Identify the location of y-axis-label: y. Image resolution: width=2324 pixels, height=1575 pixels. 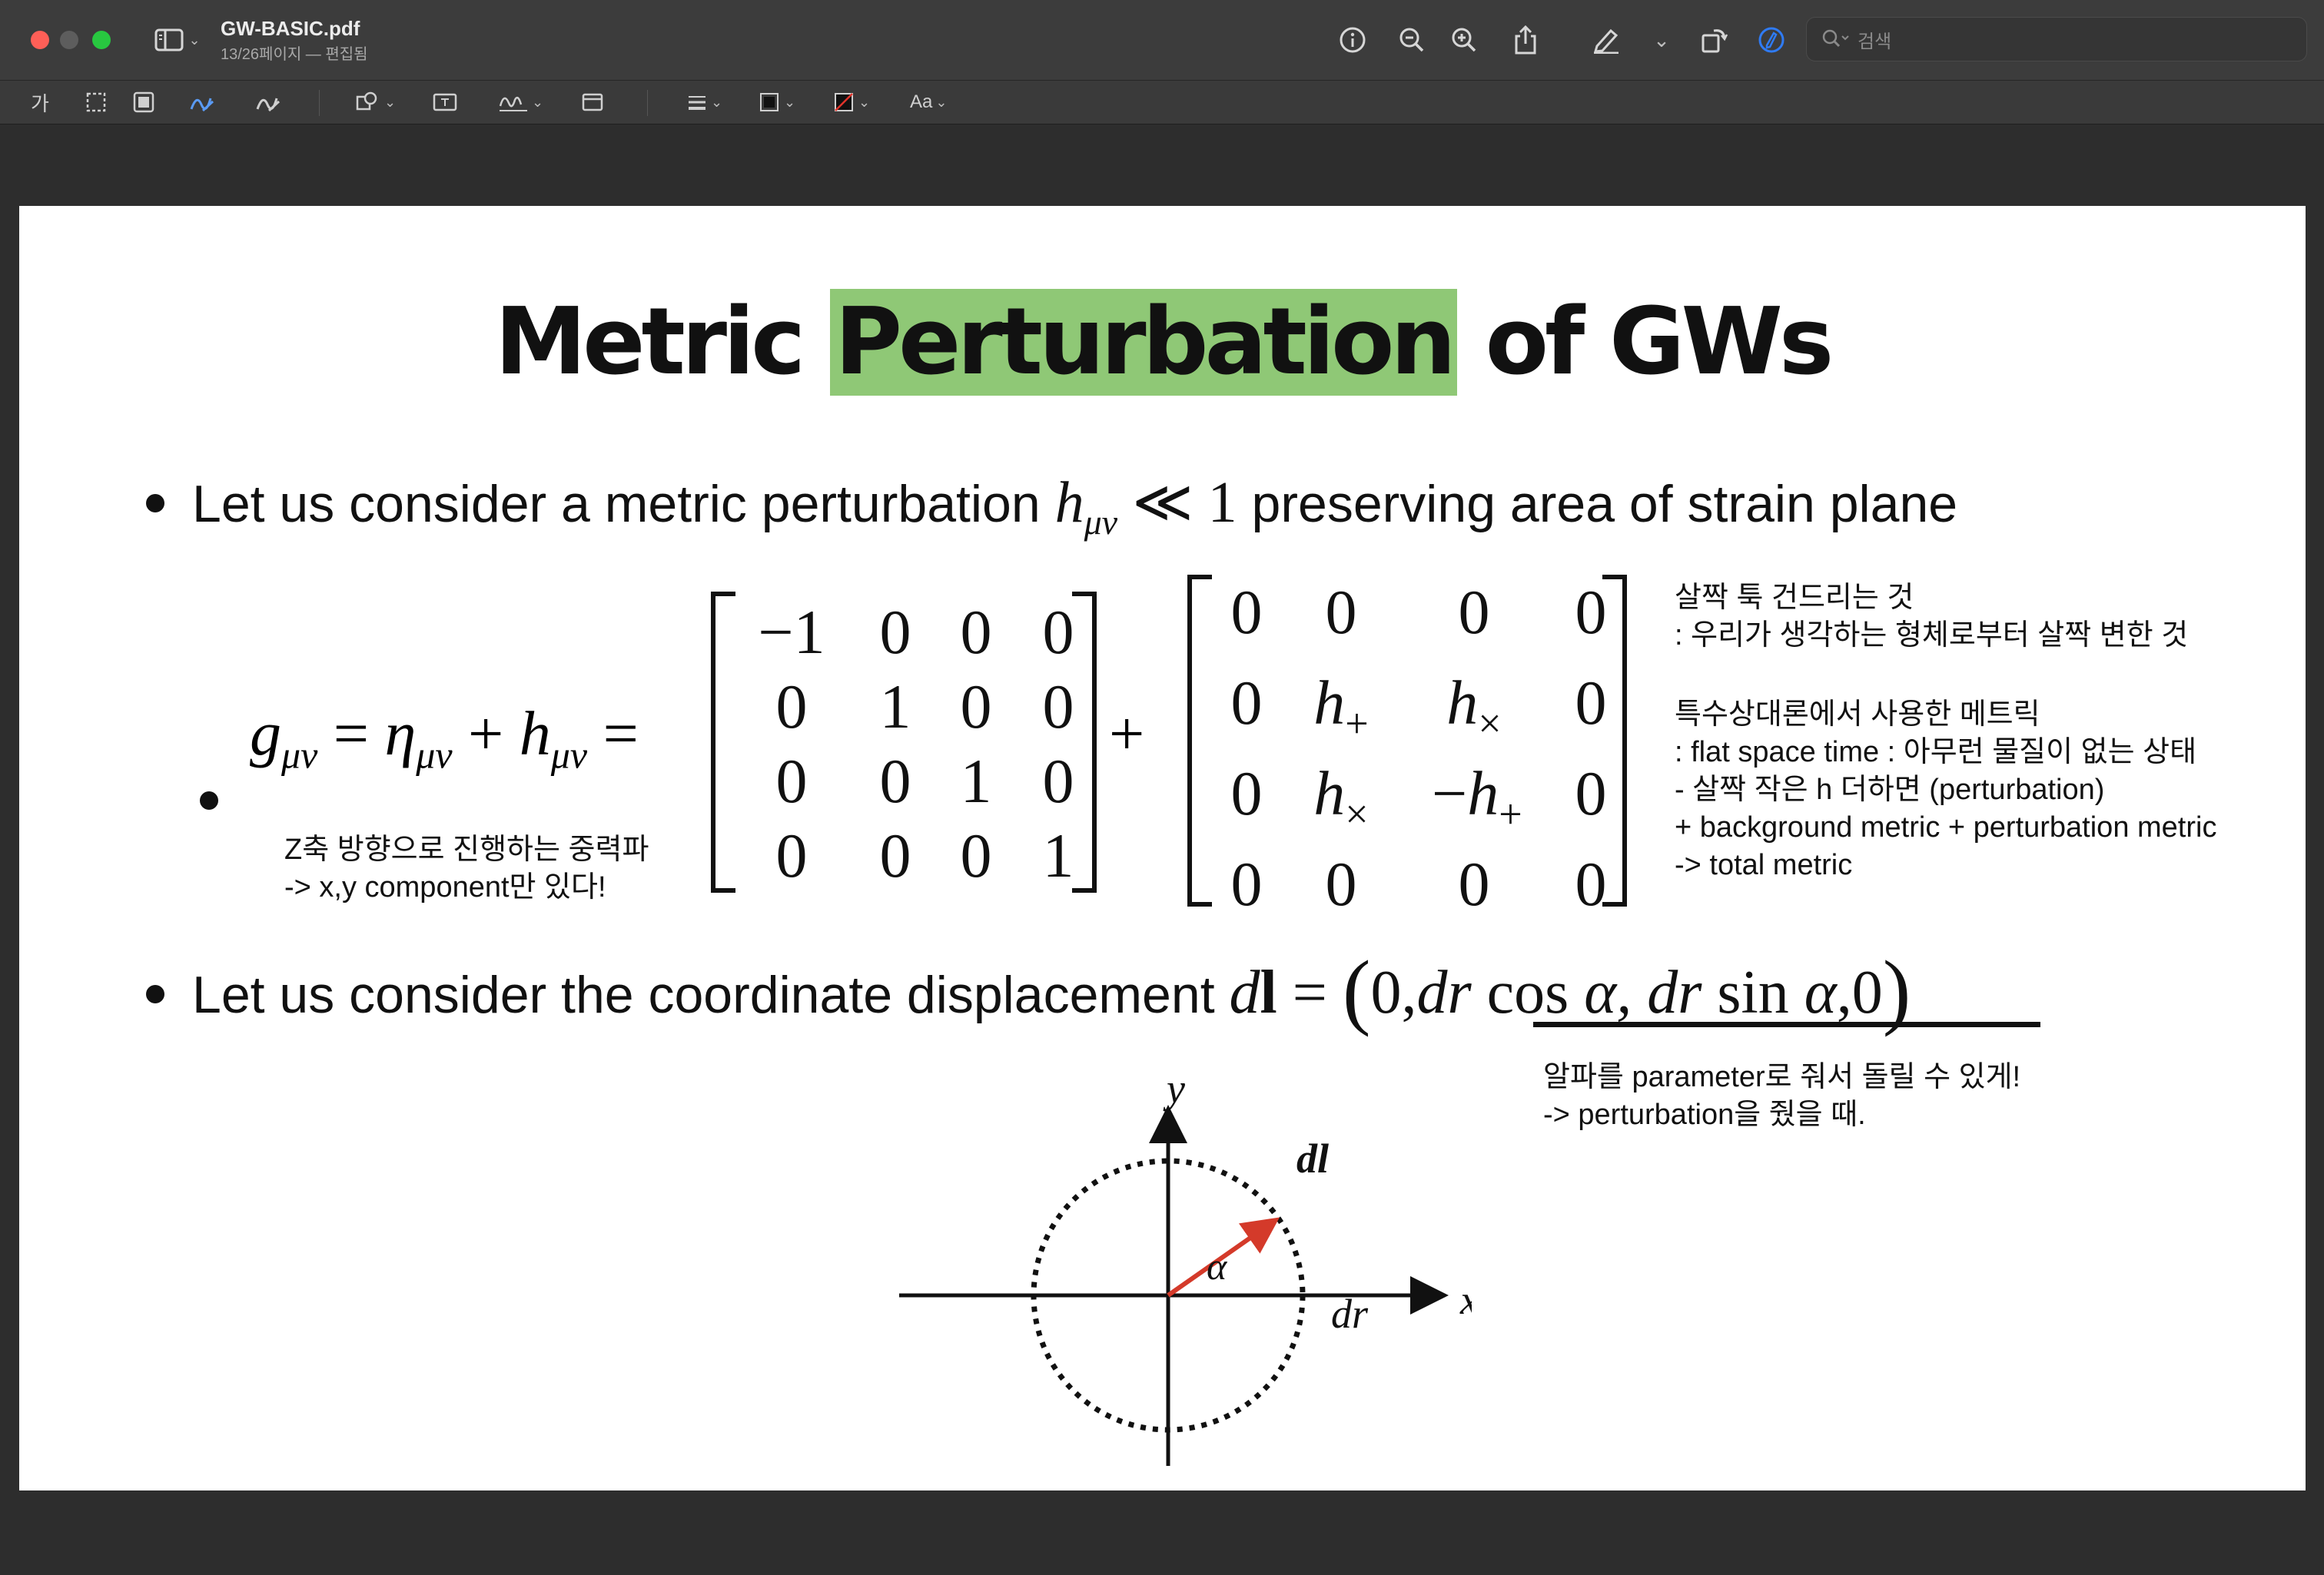
(1174, 1089).